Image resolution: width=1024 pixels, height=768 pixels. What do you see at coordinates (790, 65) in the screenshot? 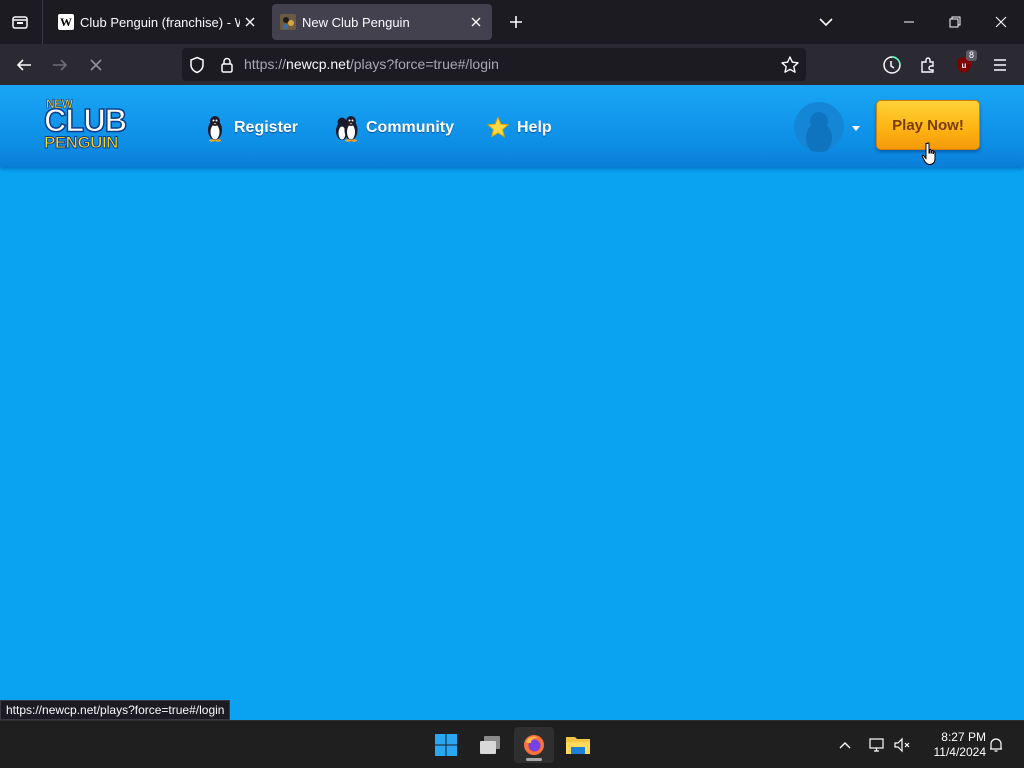
I see `bookmark-star-icon` at bounding box center [790, 65].